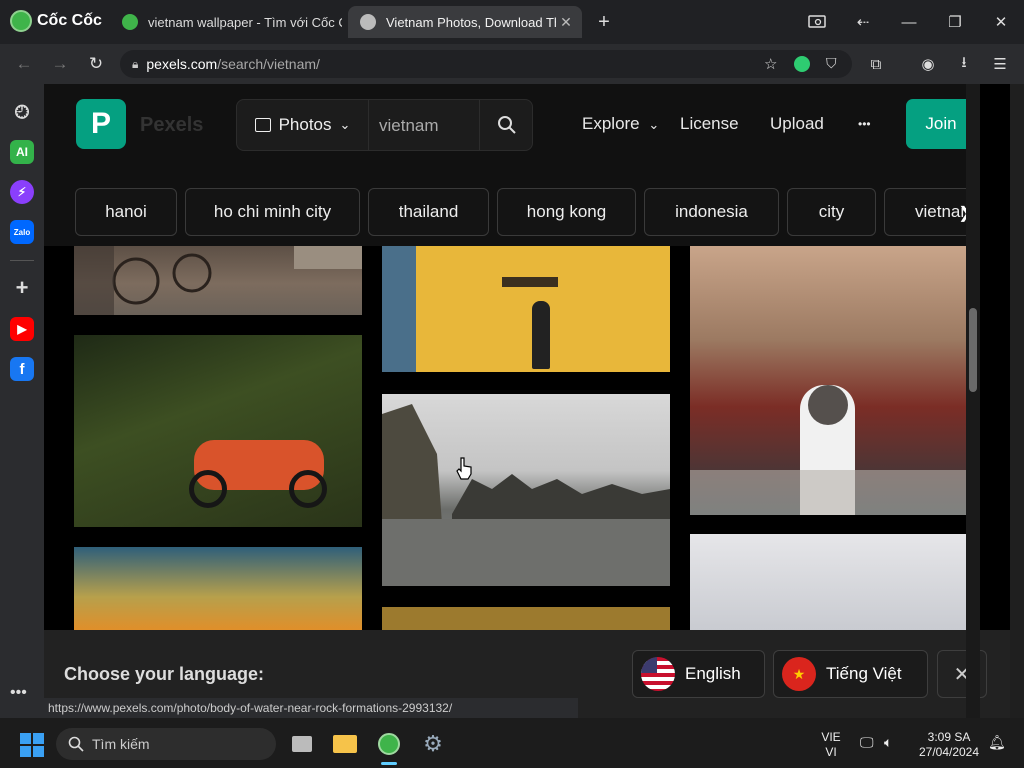 The image size is (1024, 768). Describe the element at coordinates (428, 126) in the screenshot. I see `search-input` at that location.